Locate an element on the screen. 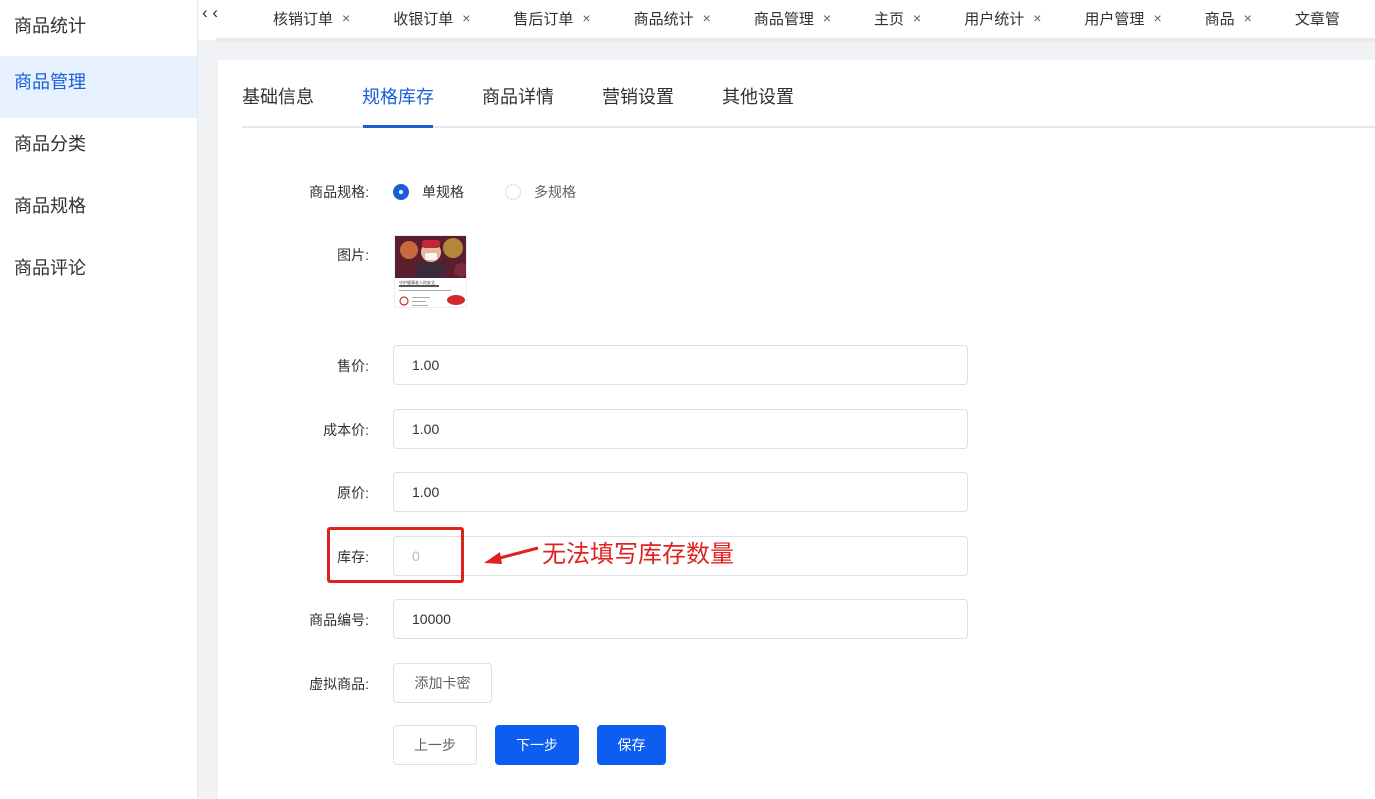 The image size is (1375, 799). active-tab-indicator is located at coordinates (398, 126).